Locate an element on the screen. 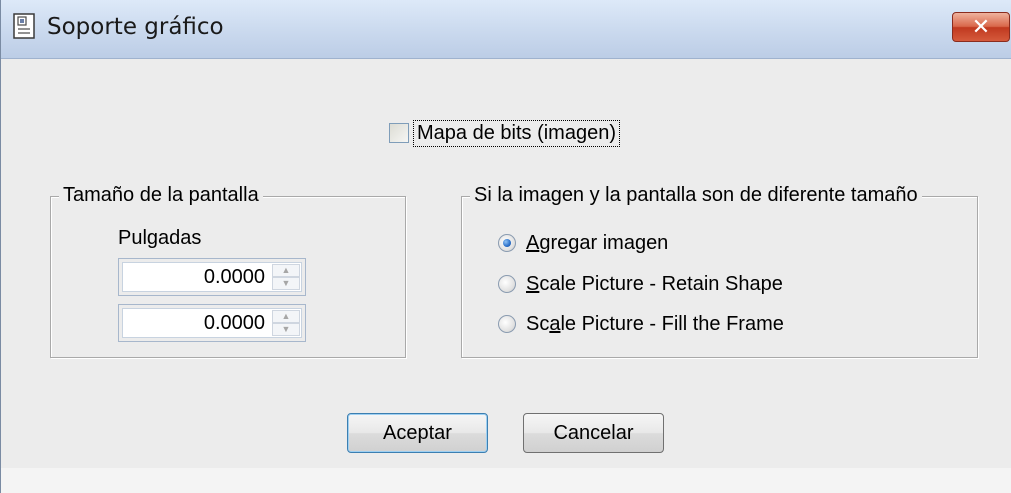  radio-button-selected is located at coordinates (507, 243).